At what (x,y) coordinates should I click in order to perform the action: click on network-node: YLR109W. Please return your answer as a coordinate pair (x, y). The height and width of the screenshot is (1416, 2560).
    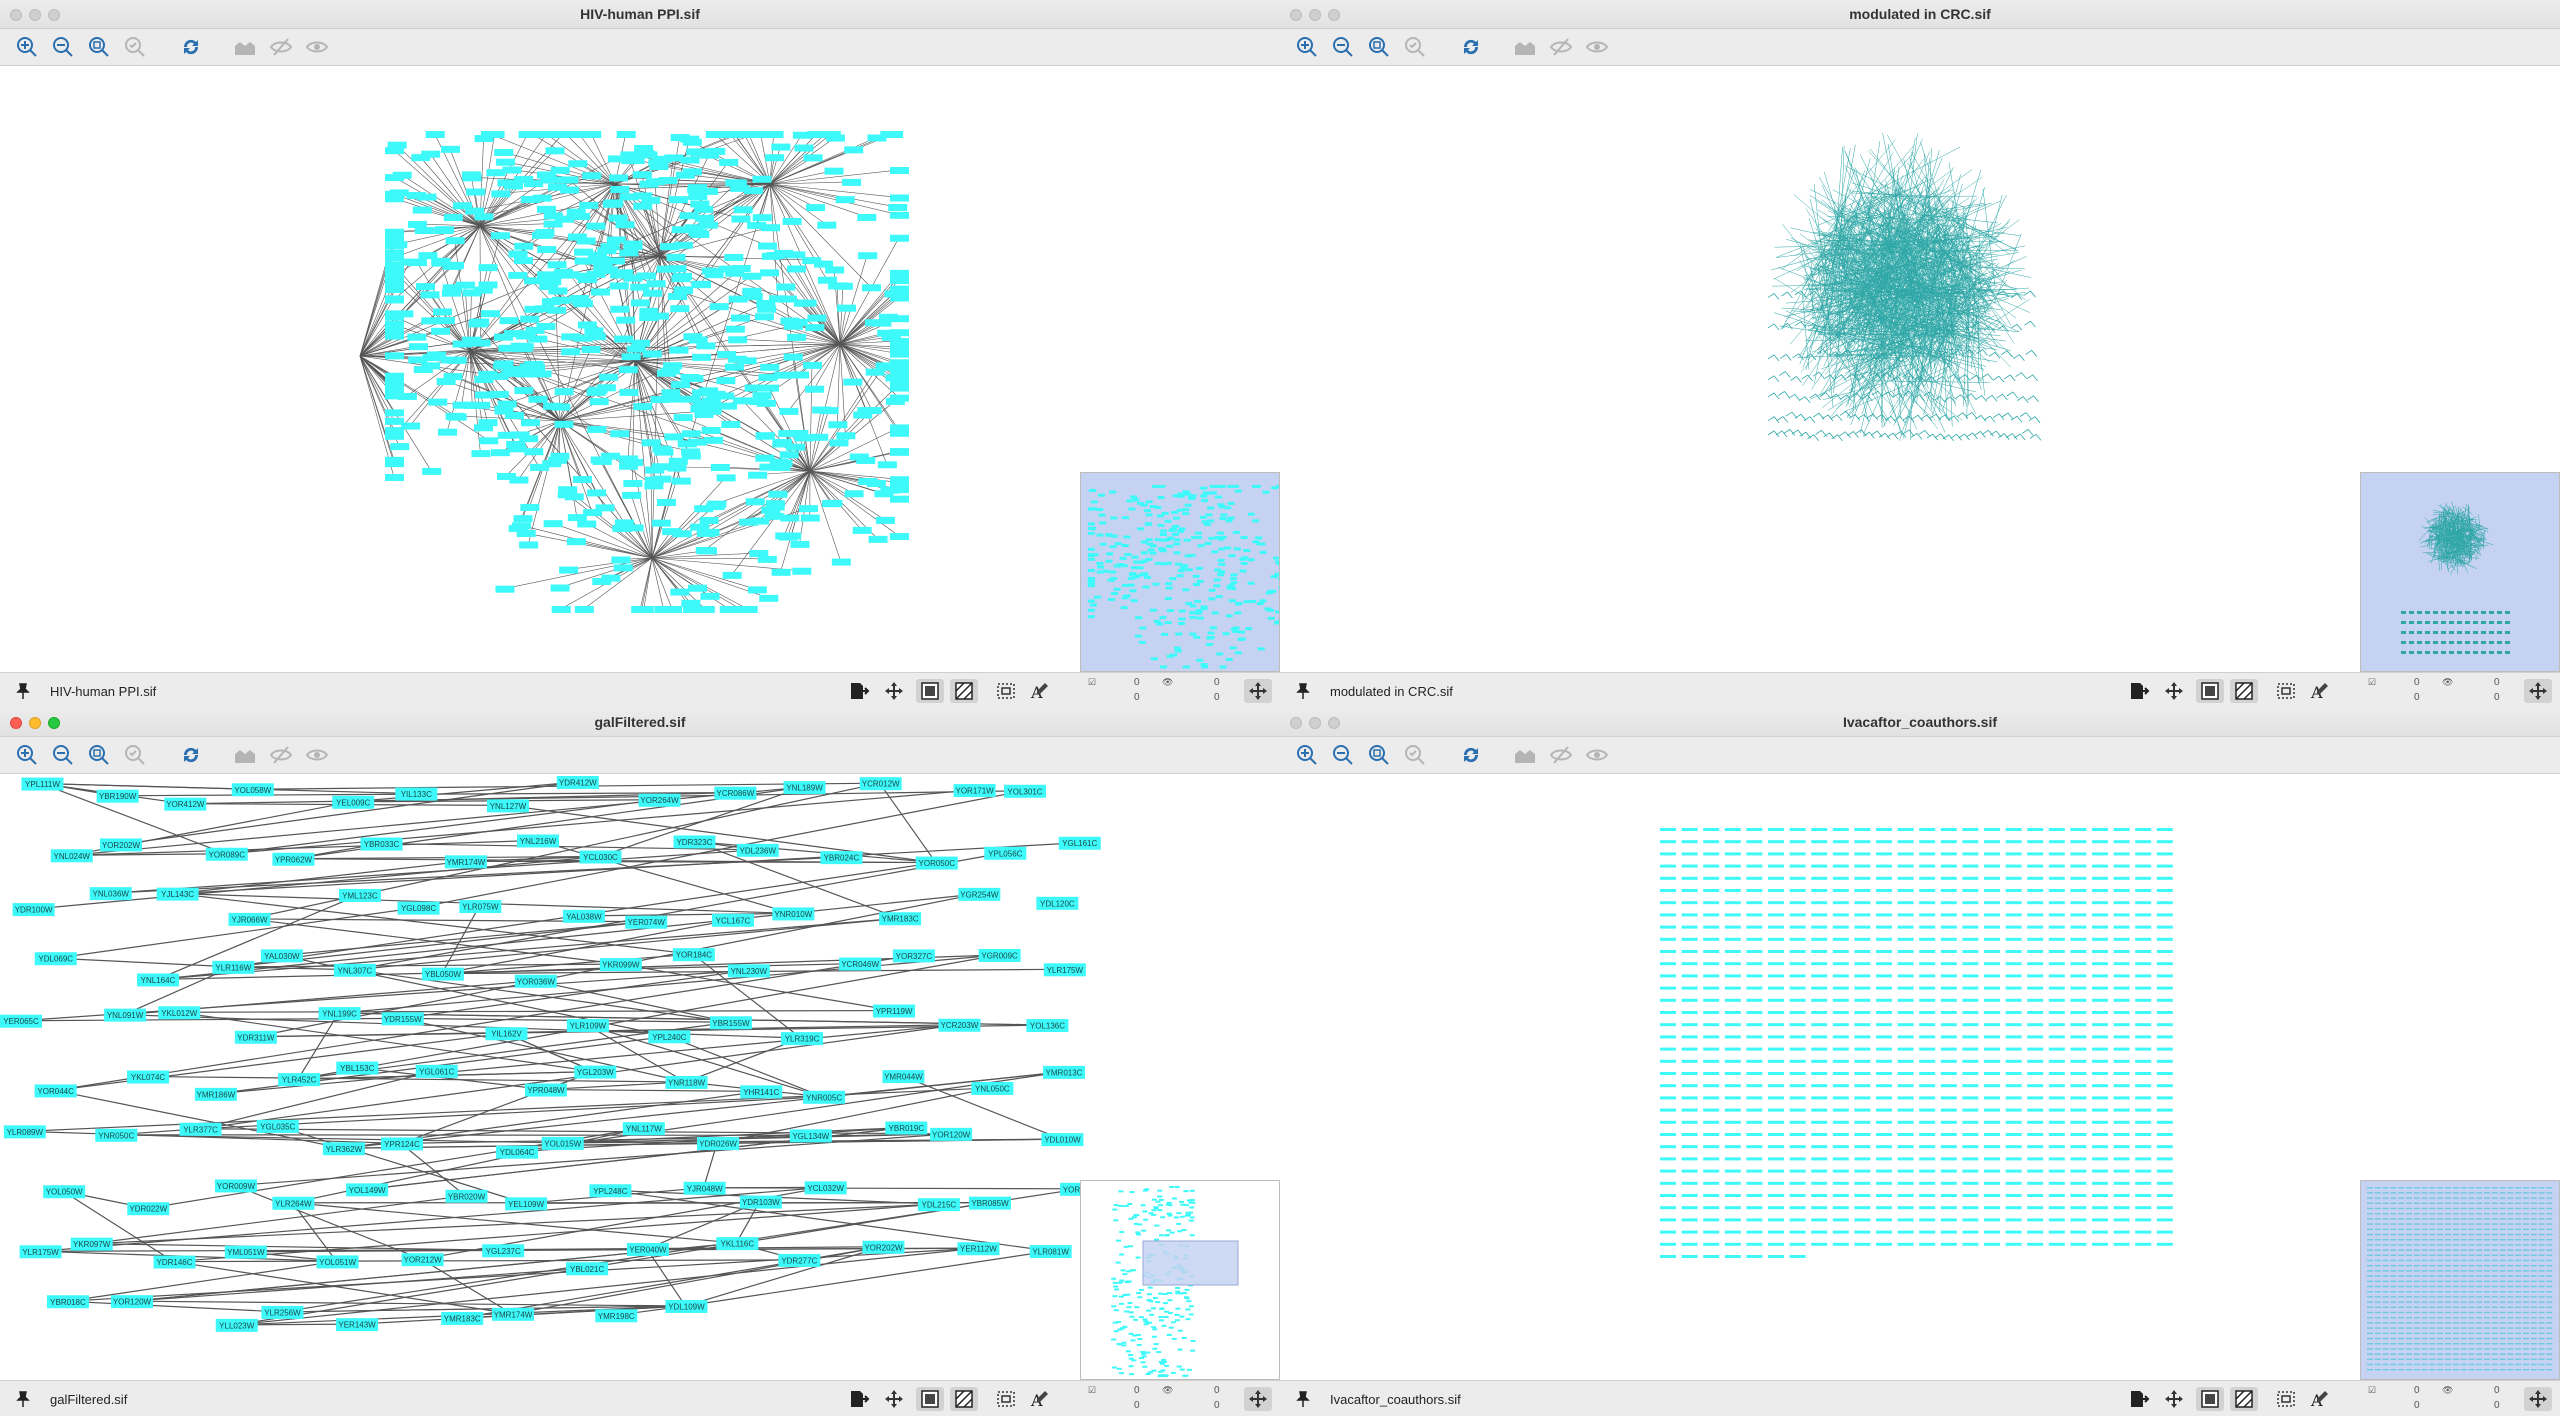
    Looking at the image, I should click on (587, 1026).